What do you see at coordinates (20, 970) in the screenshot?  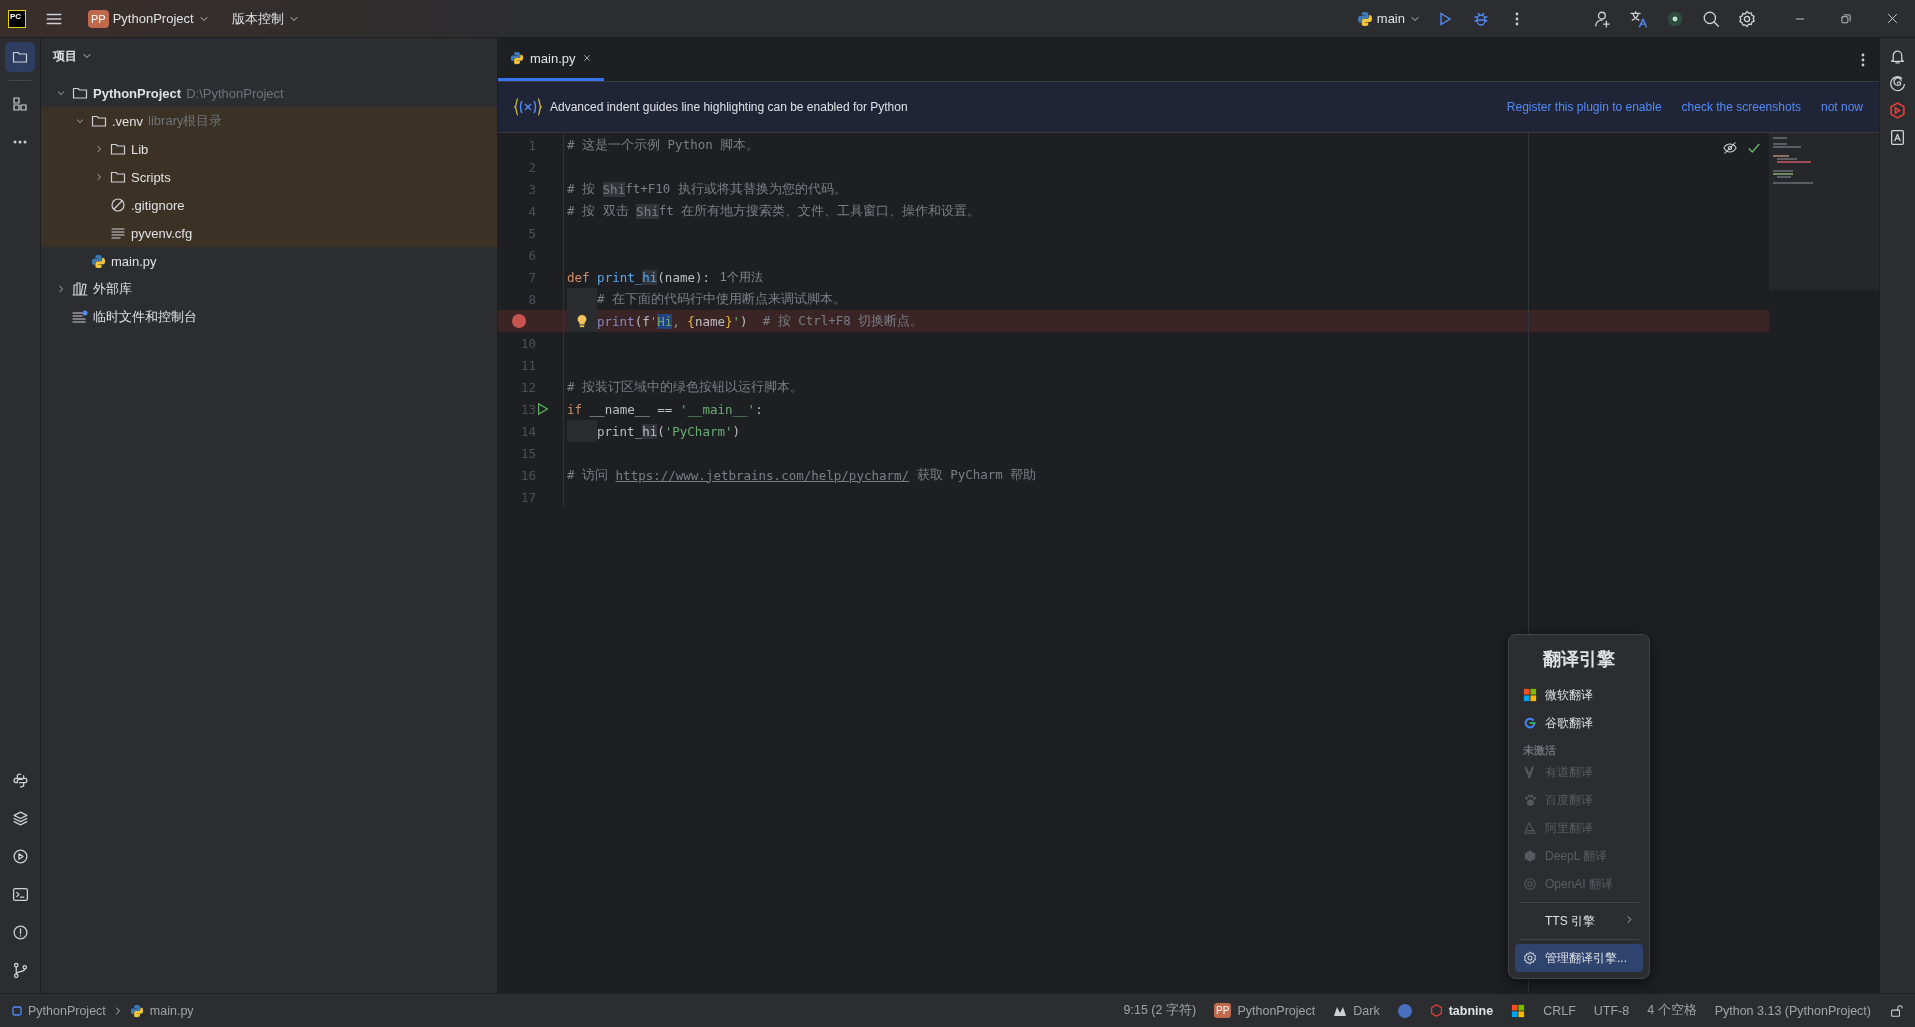 I see `git-branch-icon` at bounding box center [20, 970].